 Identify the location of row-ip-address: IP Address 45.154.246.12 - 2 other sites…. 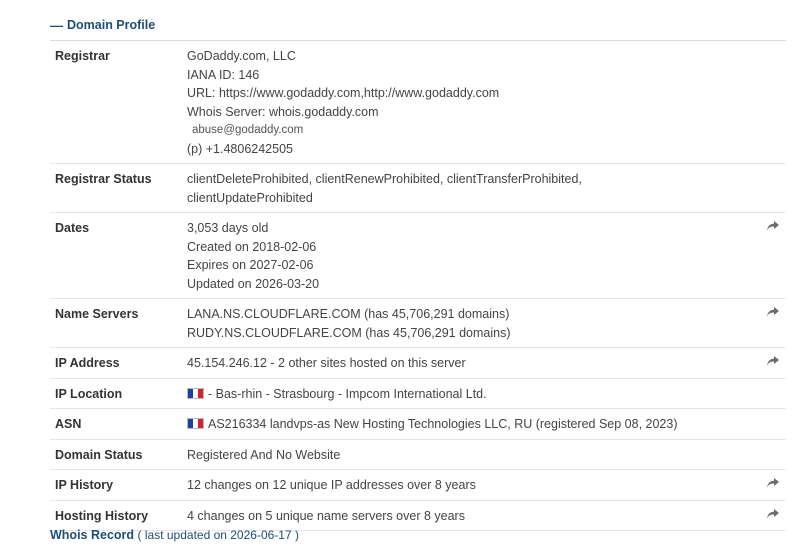
(418, 363).